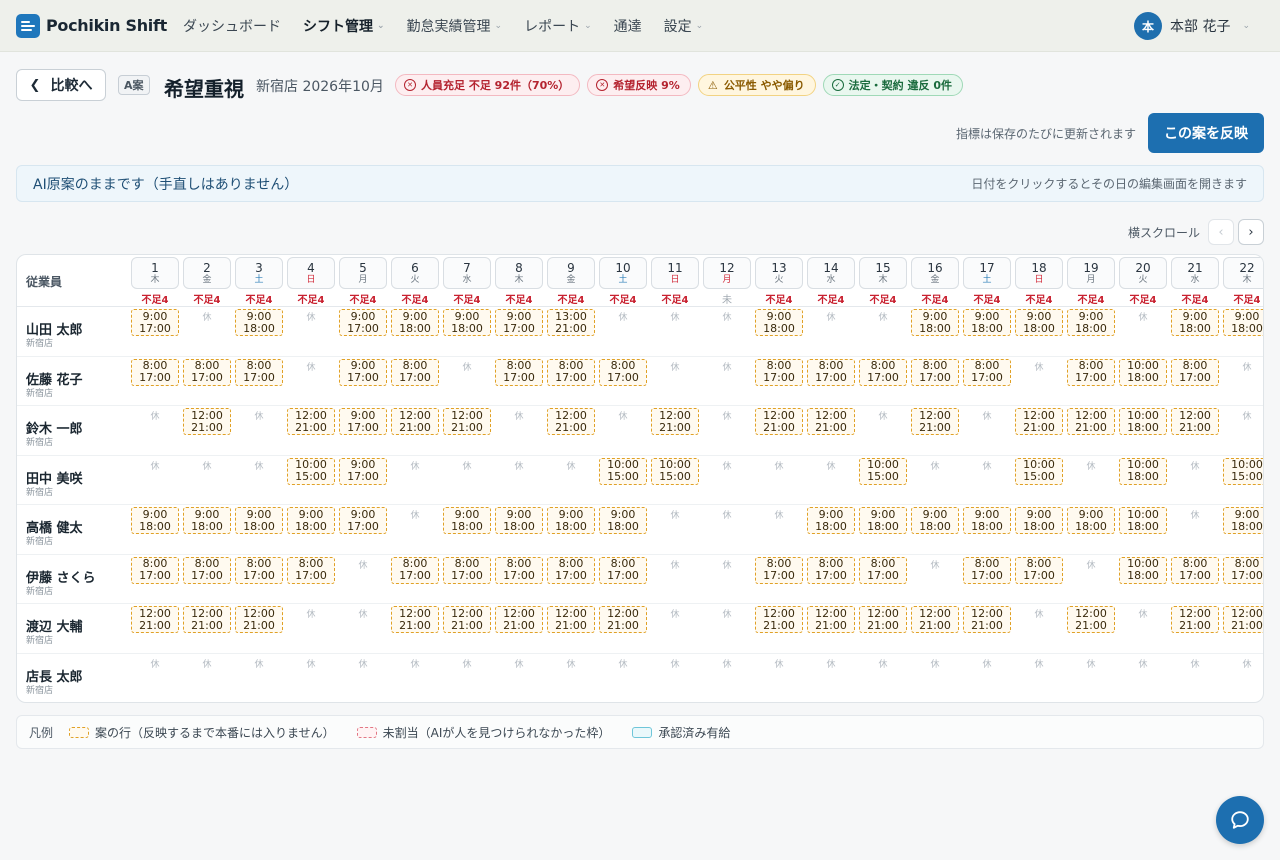  What do you see at coordinates (779, 273) in the screenshot?
I see `day-header-13: 13 火` at bounding box center [779, 273].